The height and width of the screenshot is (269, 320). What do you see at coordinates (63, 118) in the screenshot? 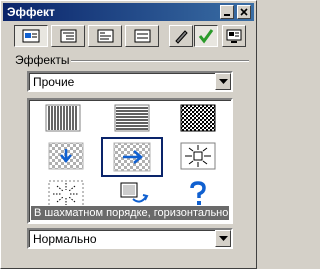
I see `vertical-blinds-icon` at bounding box center [63, 118].